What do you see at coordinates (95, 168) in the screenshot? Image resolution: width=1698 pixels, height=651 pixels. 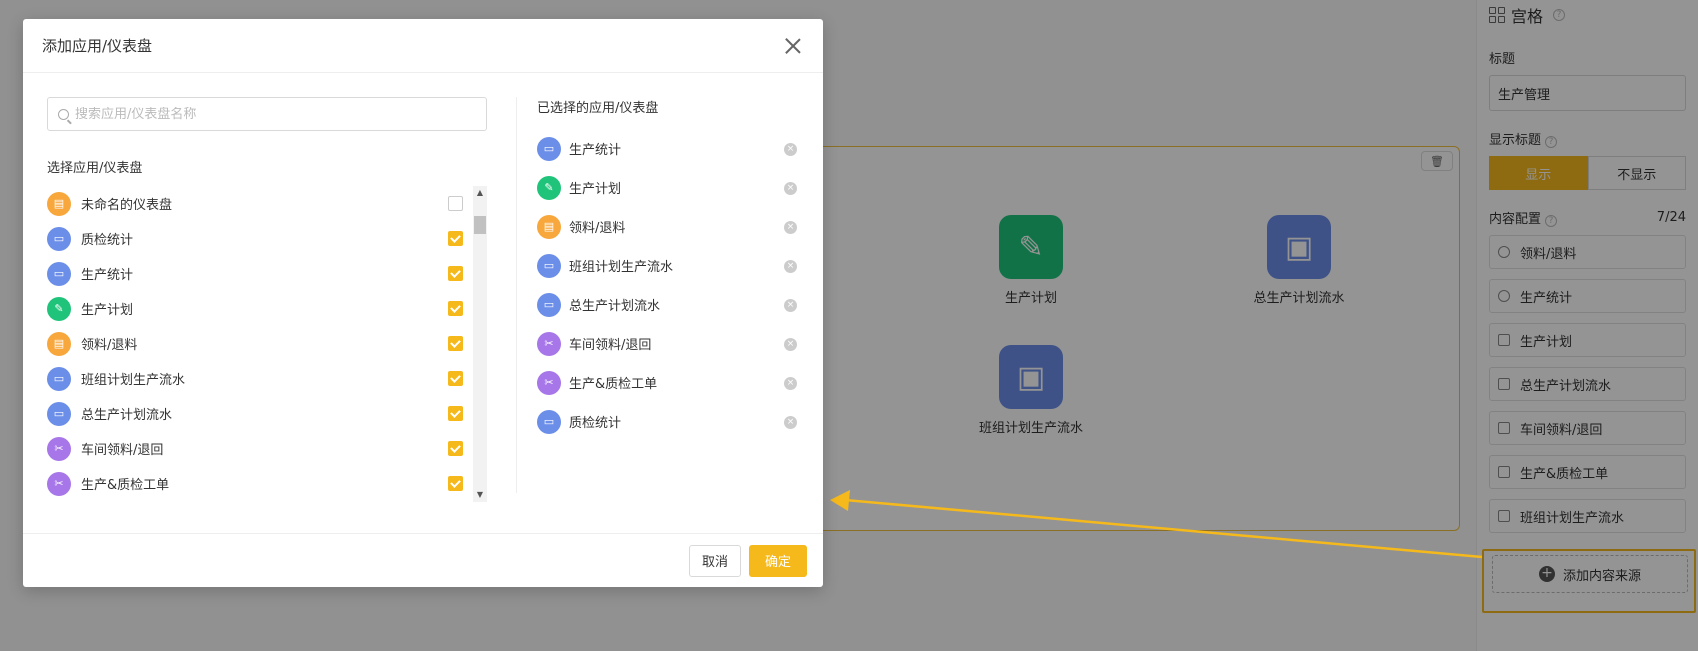 I see `choose-section-title: 选择应用/仪表盘` at bounding box center [95, 168].